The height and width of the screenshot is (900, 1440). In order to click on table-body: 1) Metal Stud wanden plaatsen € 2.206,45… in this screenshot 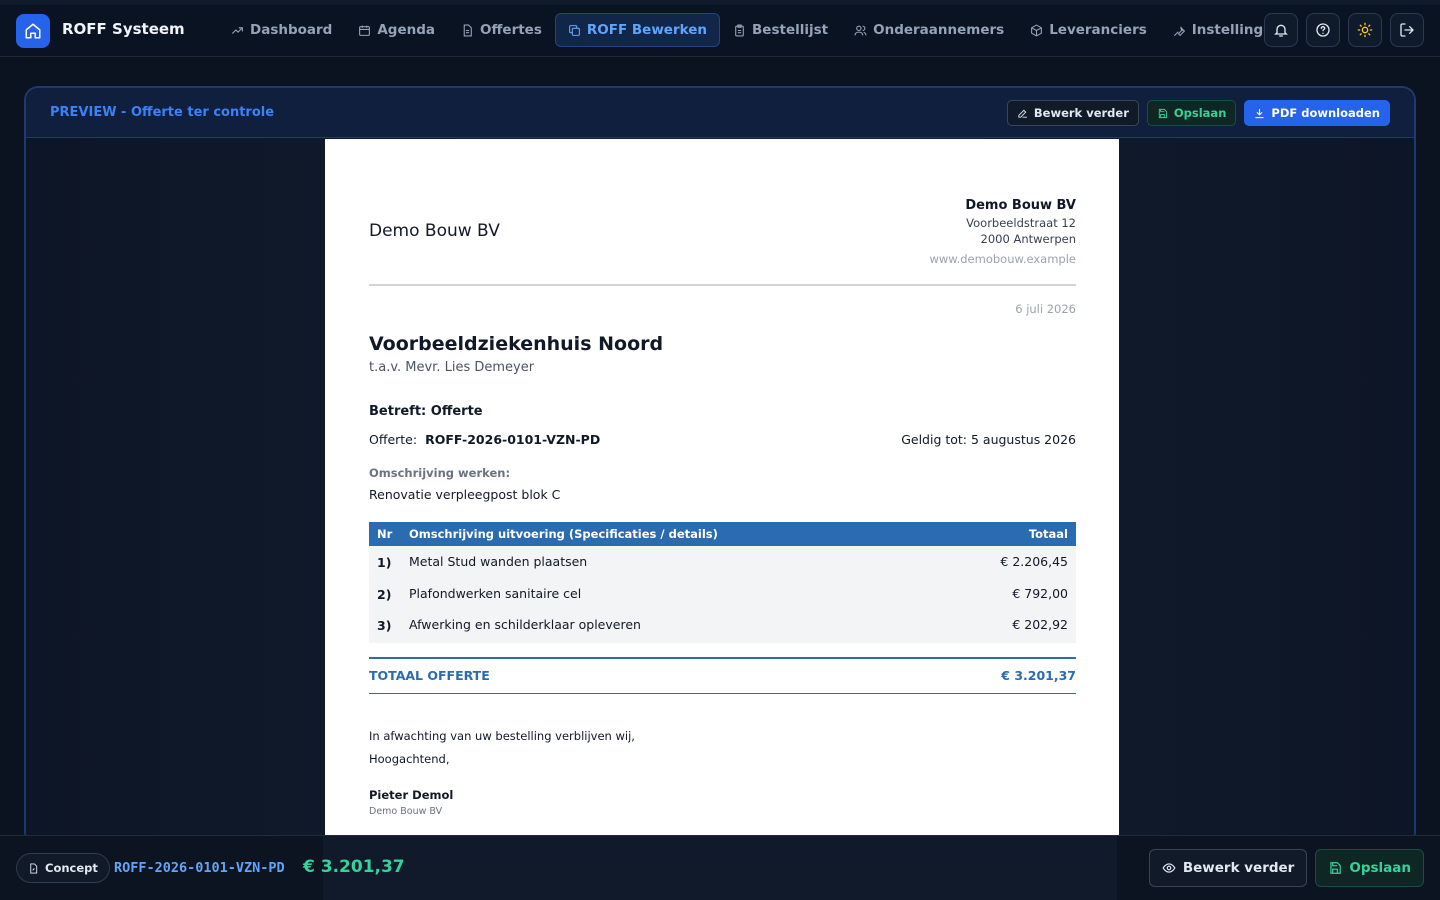, I will do `click(722, 594)`.